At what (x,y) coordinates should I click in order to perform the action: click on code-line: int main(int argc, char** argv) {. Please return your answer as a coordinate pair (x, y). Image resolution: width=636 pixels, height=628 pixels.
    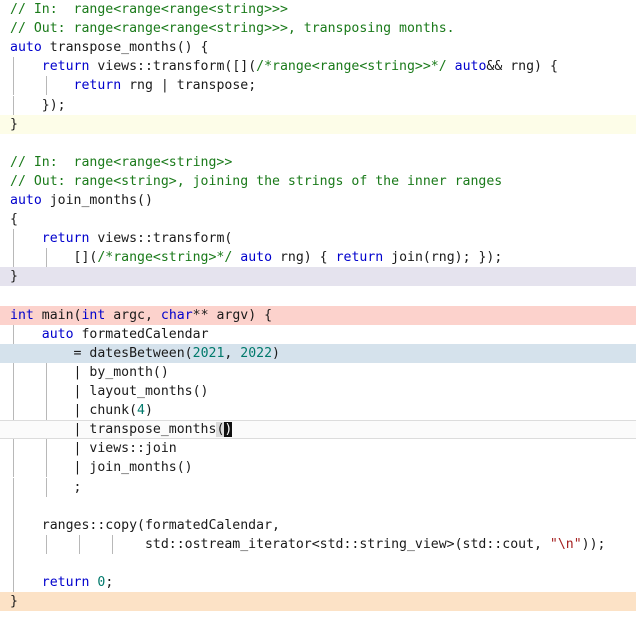
    Looking at the image, I should click on (318, 315).